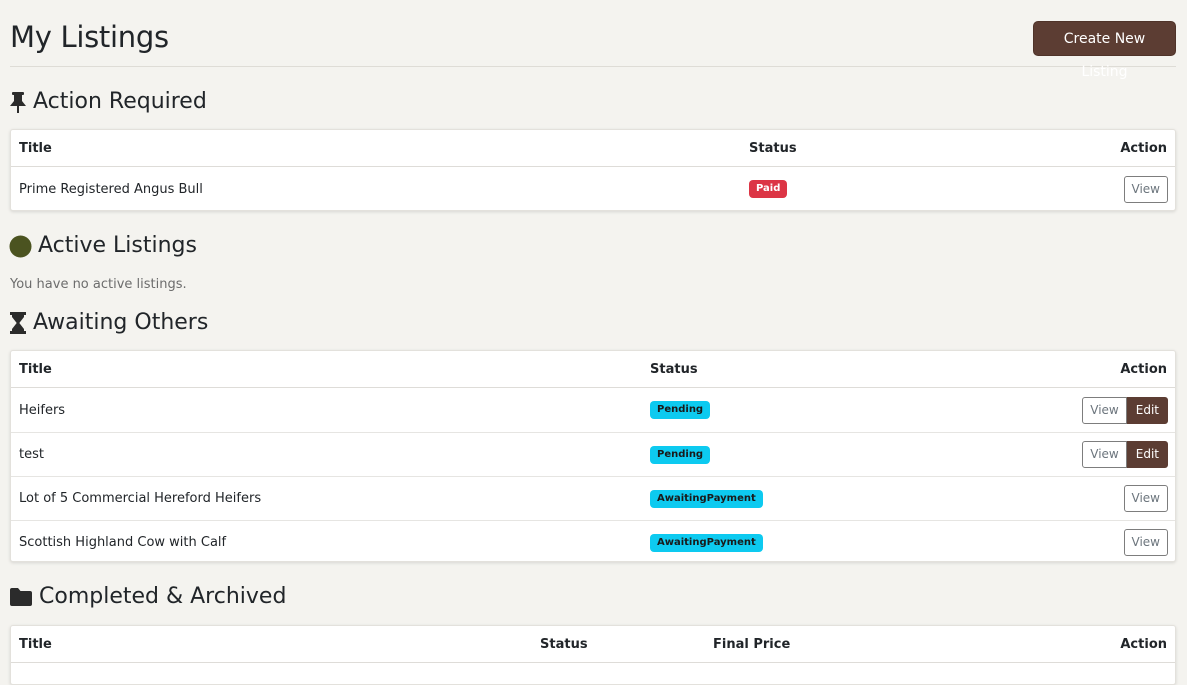 This screenshot has width=1187, height=685. I want to click on listing-title: Scottish Highland Cow with Calf, so click(123, 542).